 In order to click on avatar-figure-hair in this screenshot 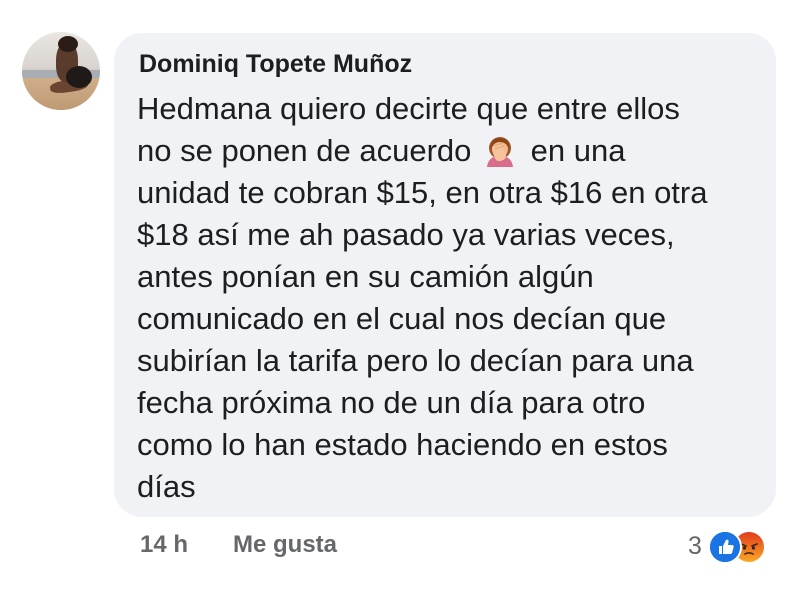, I will do `click(68, 44)`.